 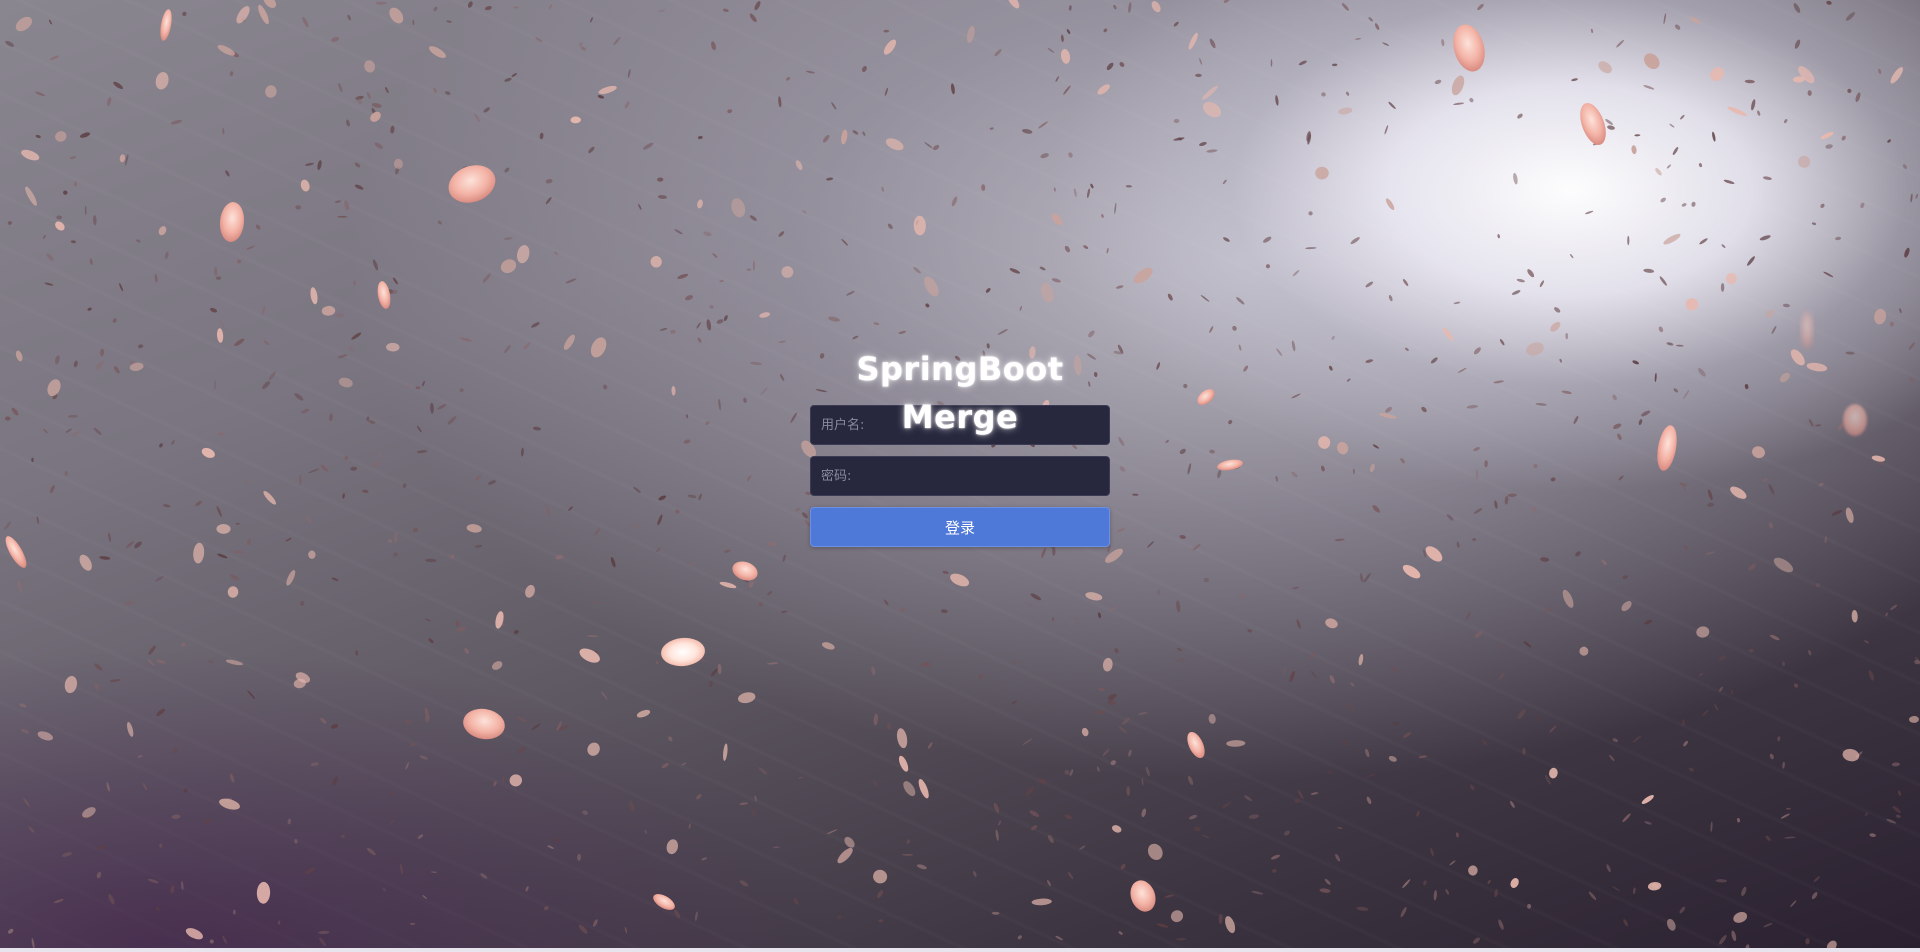 I want to click on page-title: SpringBoot Merge, so click(x=960, y=393).